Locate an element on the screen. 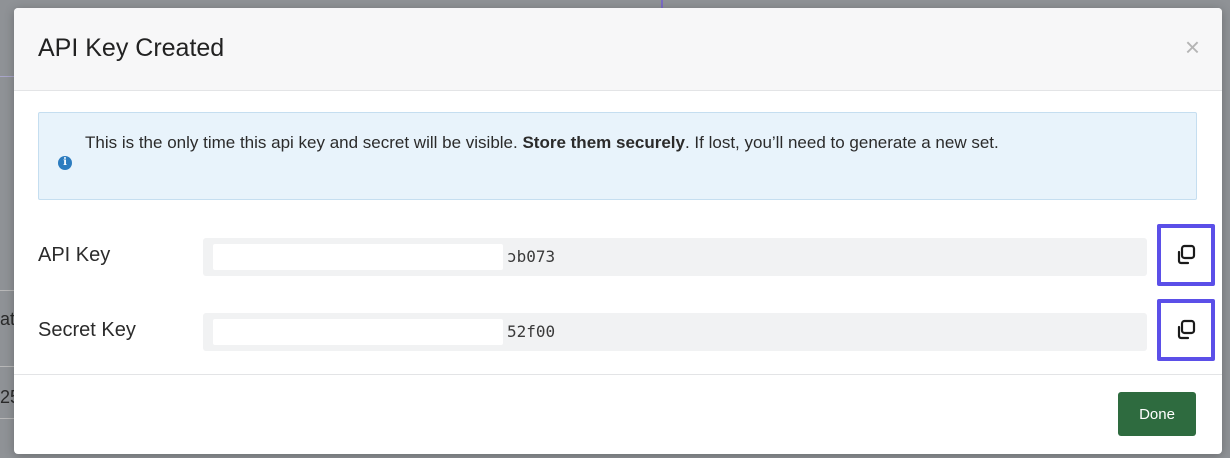  secret-key-field: 52f00 is located at coordinates (675, 332).